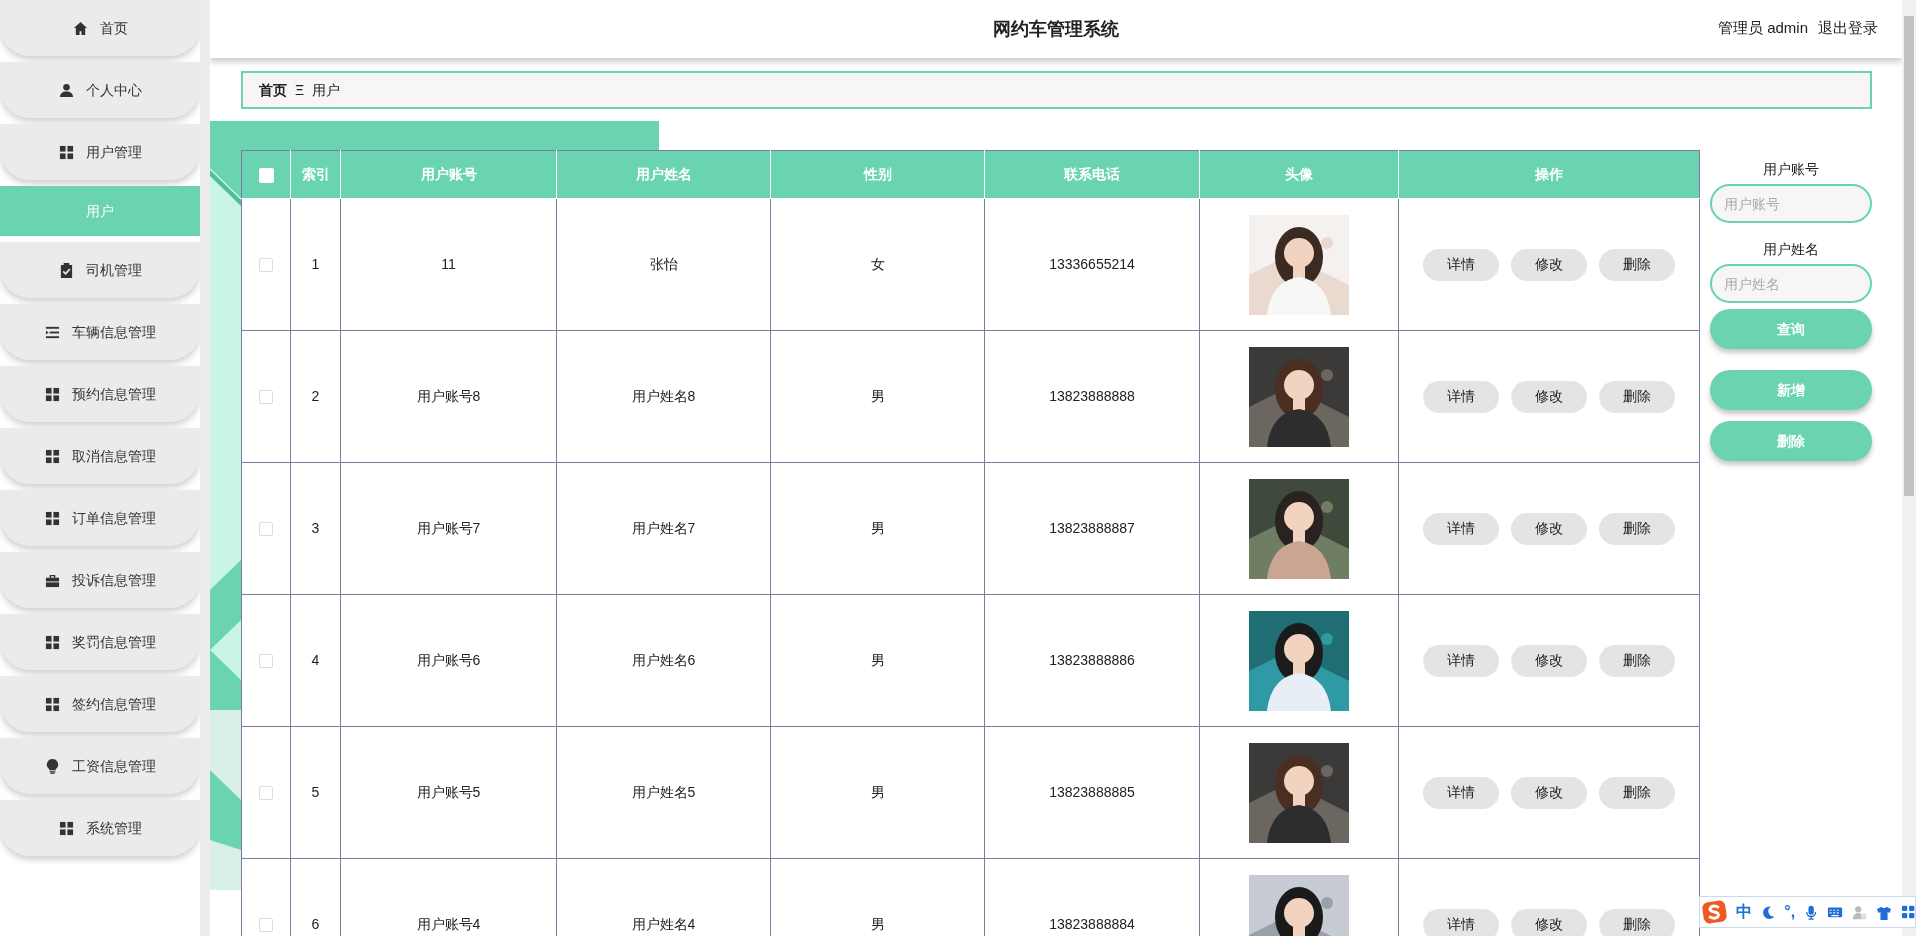 This screenshot has width=1916, height=936. I want to click on column-header: 头像, so click(1299, 174).